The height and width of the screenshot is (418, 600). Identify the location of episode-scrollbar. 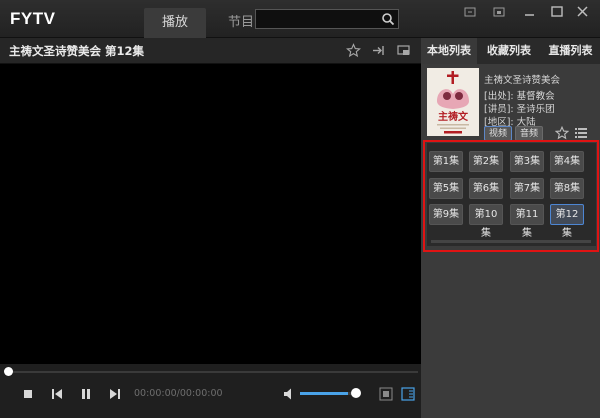
(511, 241).